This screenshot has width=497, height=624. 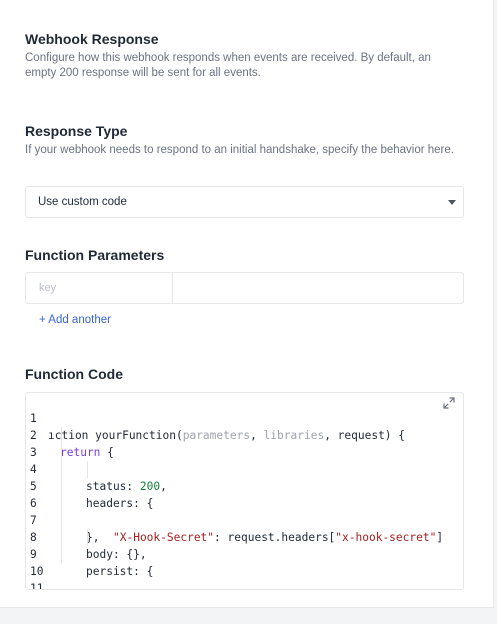 I want to click on code-line: 2 return {, so click(x=244, y=434).